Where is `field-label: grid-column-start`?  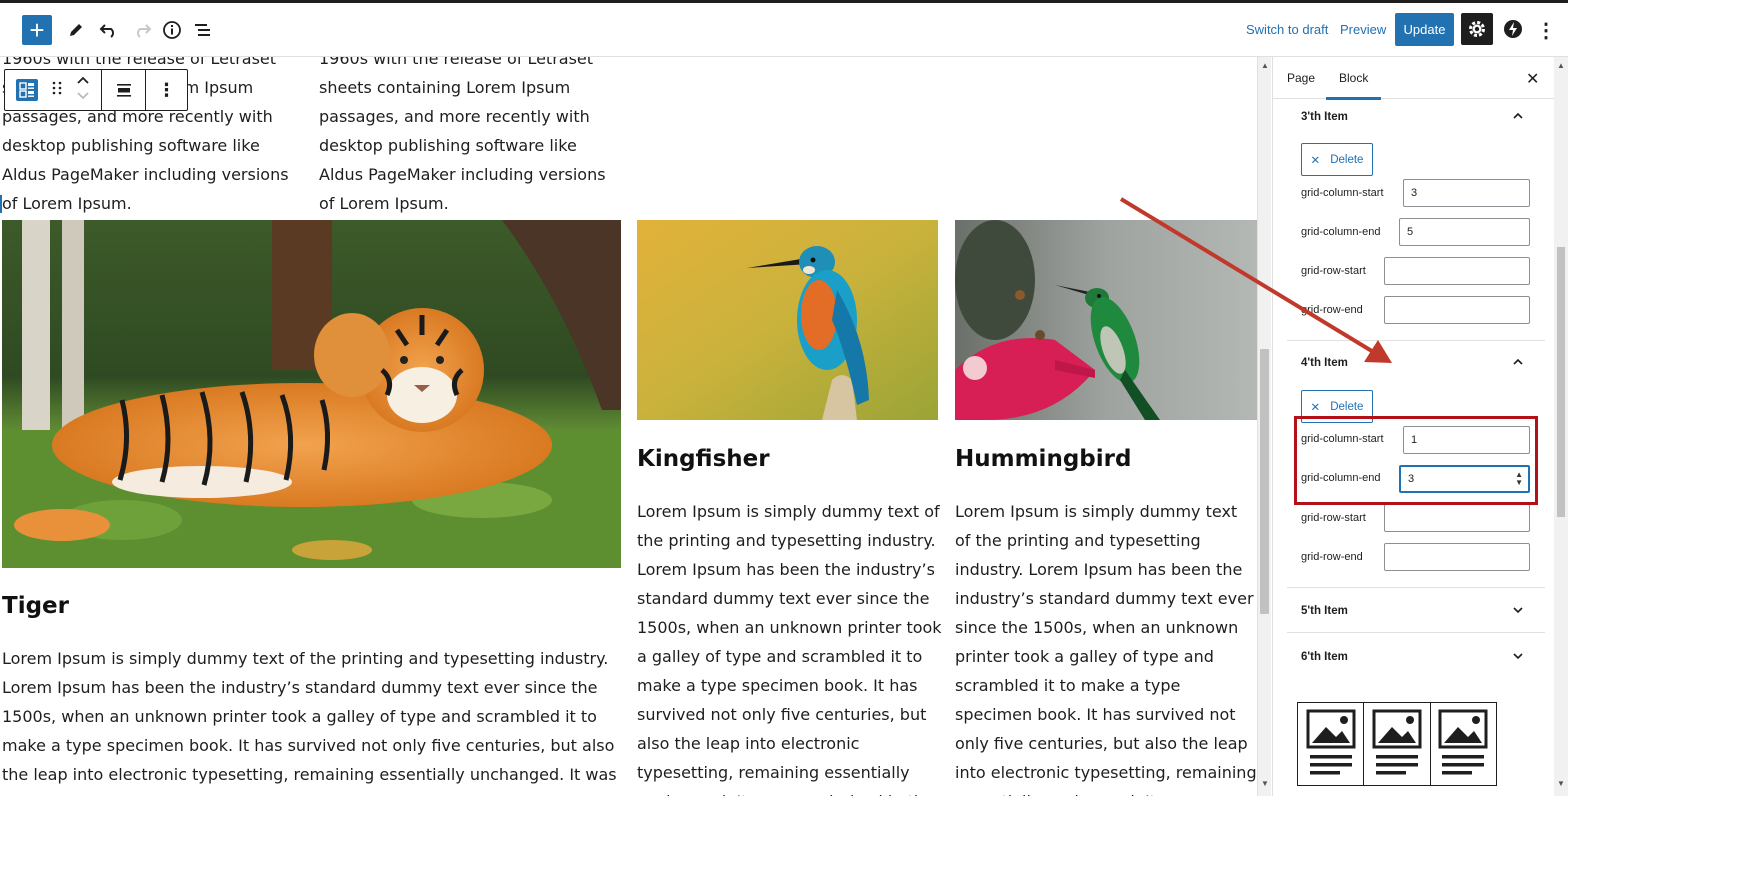 field-label: grid-column-start is located at coordinates (1342, 193).